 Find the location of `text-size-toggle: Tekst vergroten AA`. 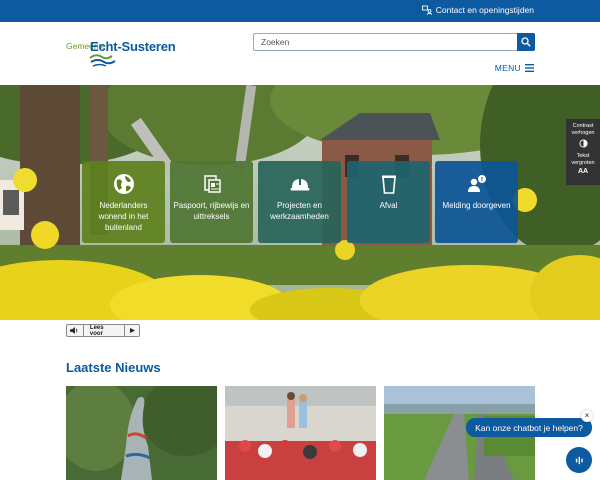

text-size-toggle: Tekst vergroten AA is located at coordinates (583, 164).